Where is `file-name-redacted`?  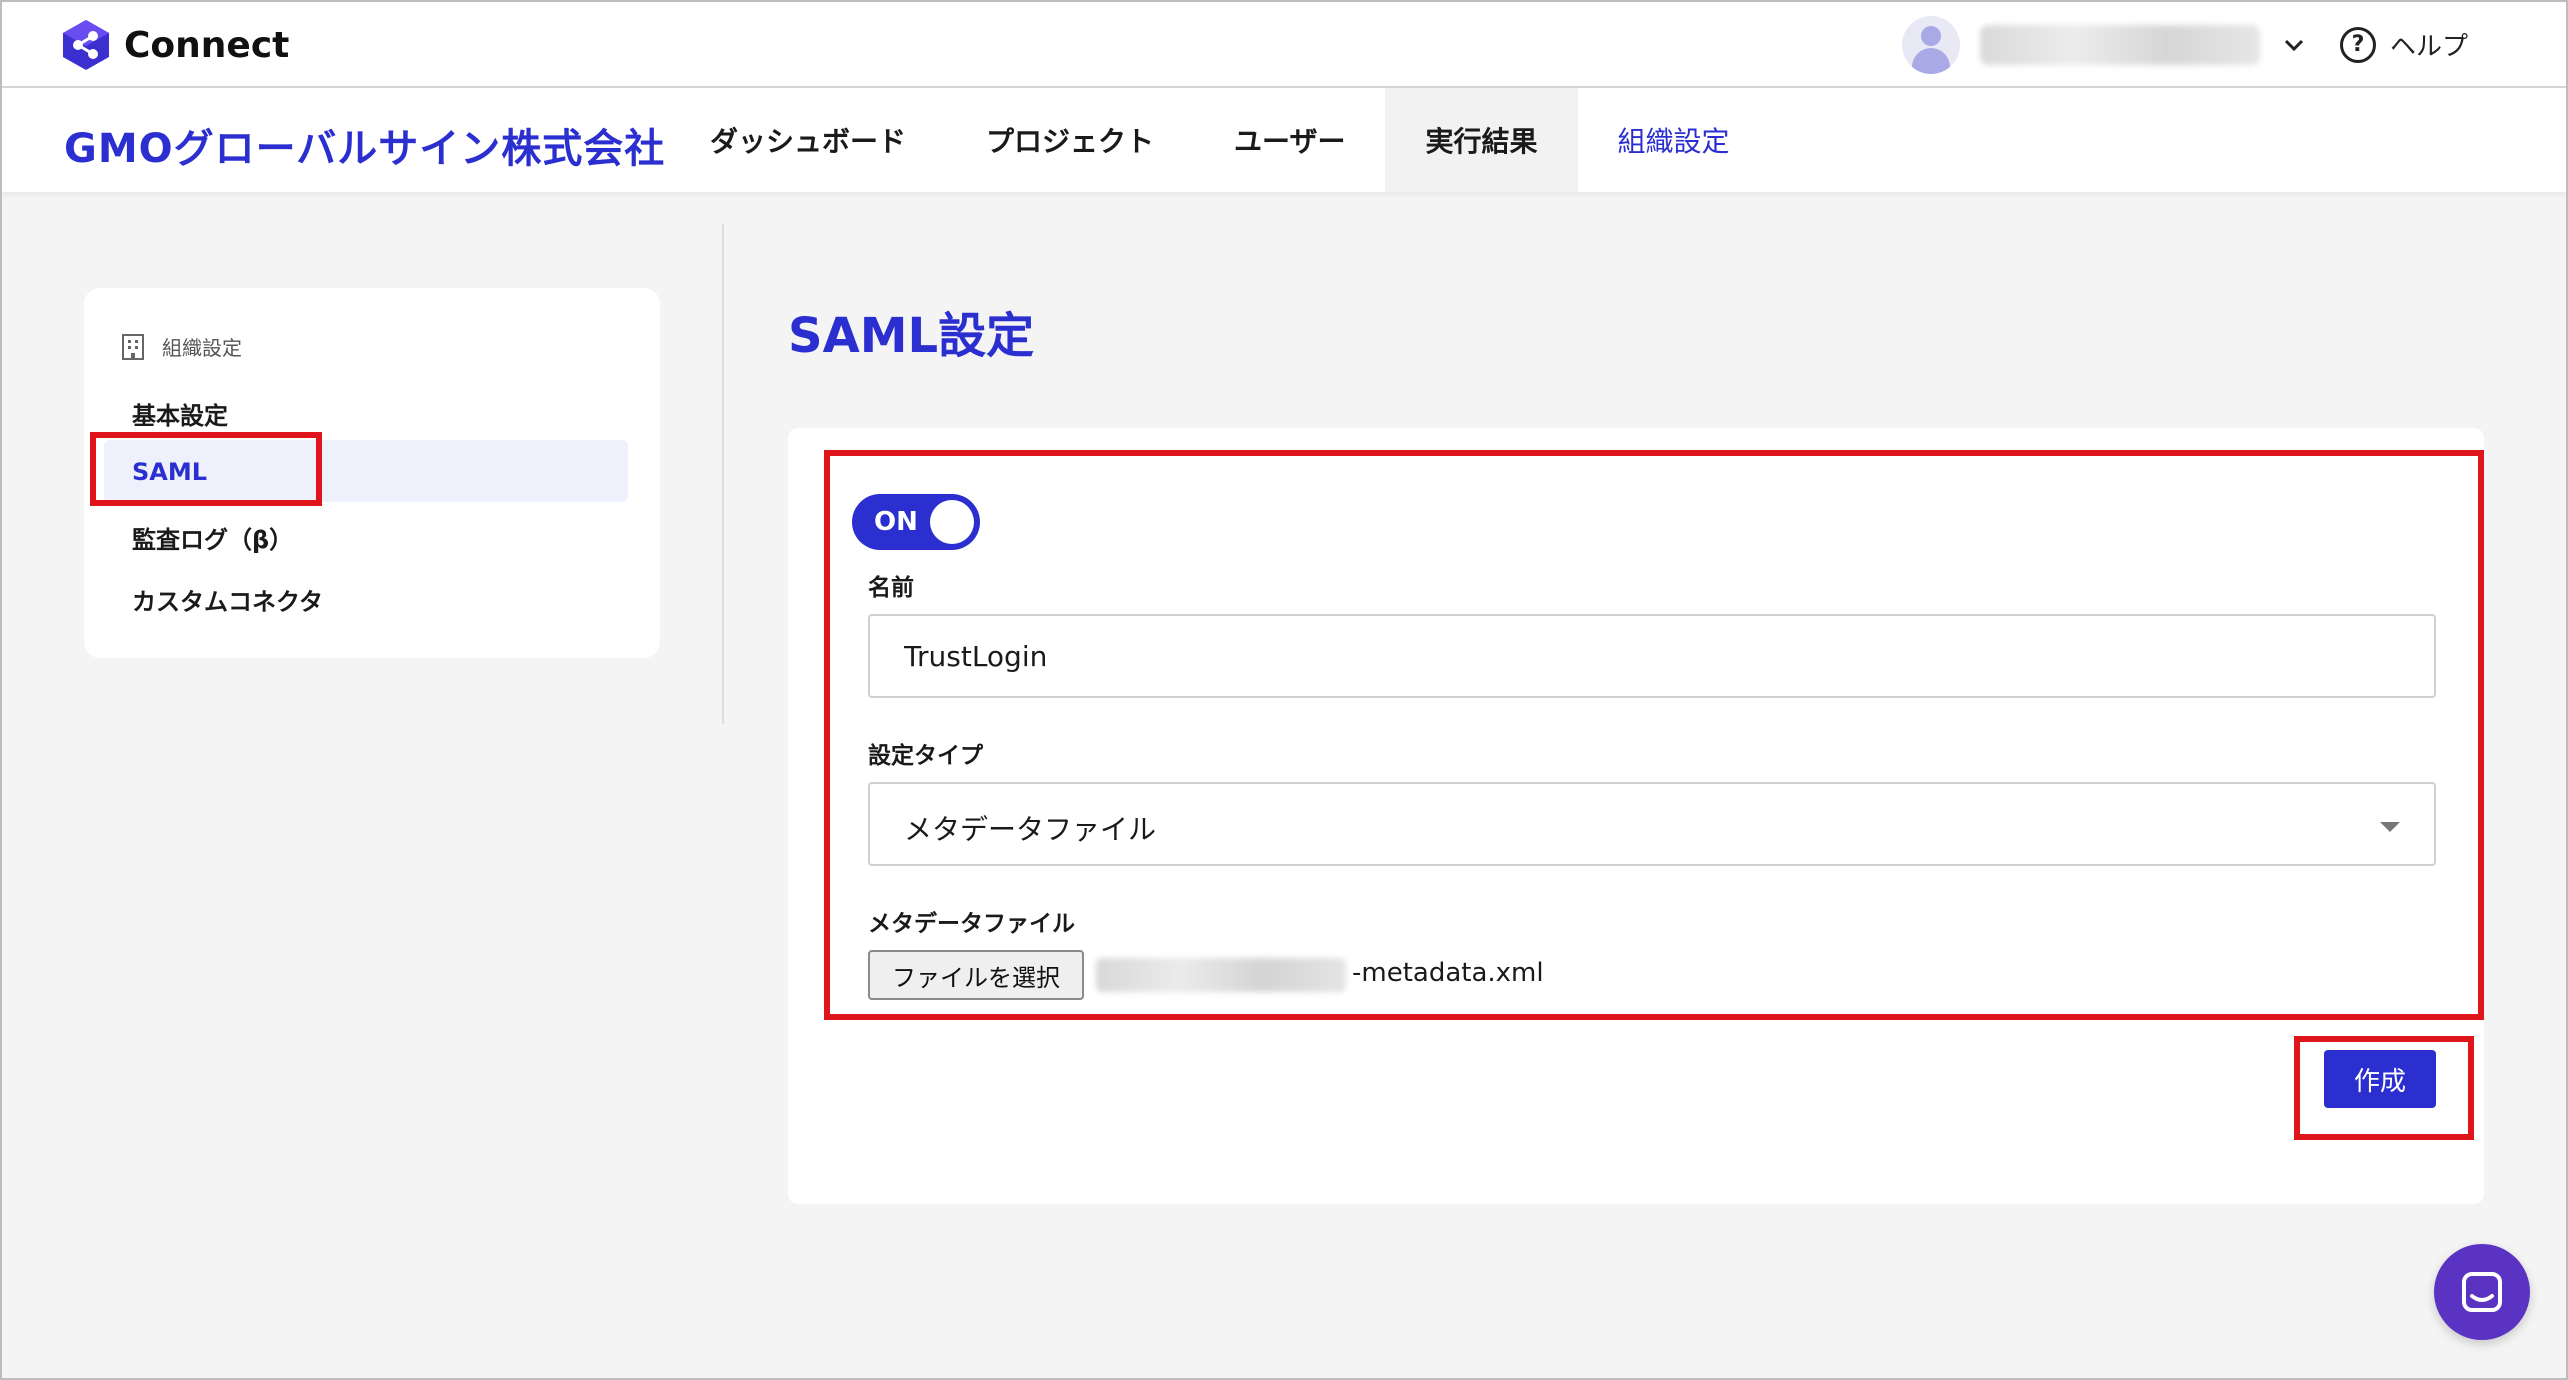 file-name-redacted is located at coordinates (1221, 975).